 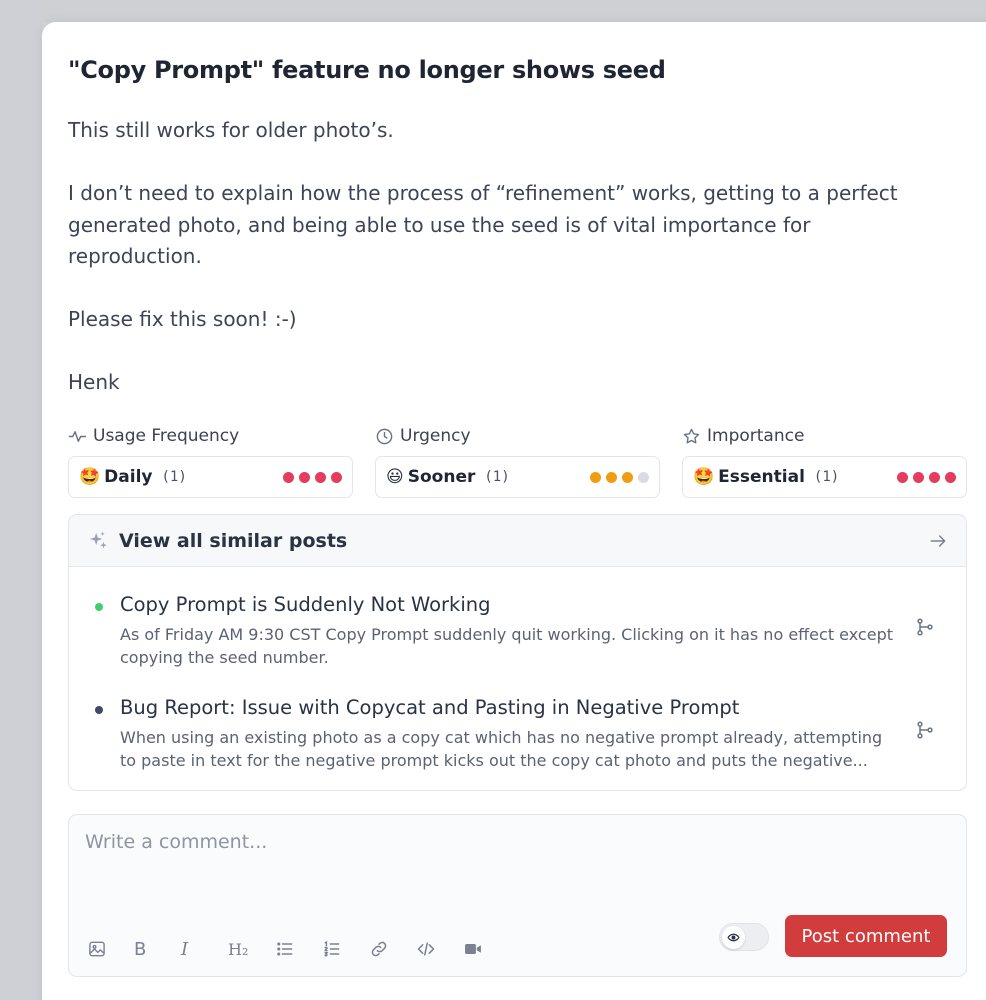 I want to click on numbered-list-icon, so click(x=332, y=948).